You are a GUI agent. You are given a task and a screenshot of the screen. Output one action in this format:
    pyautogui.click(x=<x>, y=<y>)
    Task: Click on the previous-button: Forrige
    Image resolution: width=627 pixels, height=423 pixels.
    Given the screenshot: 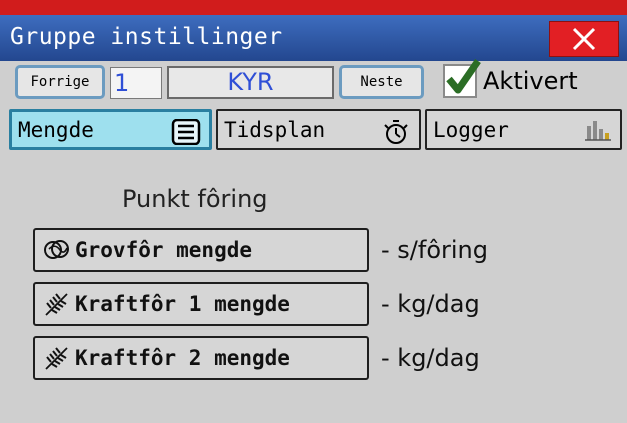 What is the action you would take?
    pyautogui.click(x=60, y=82)
    